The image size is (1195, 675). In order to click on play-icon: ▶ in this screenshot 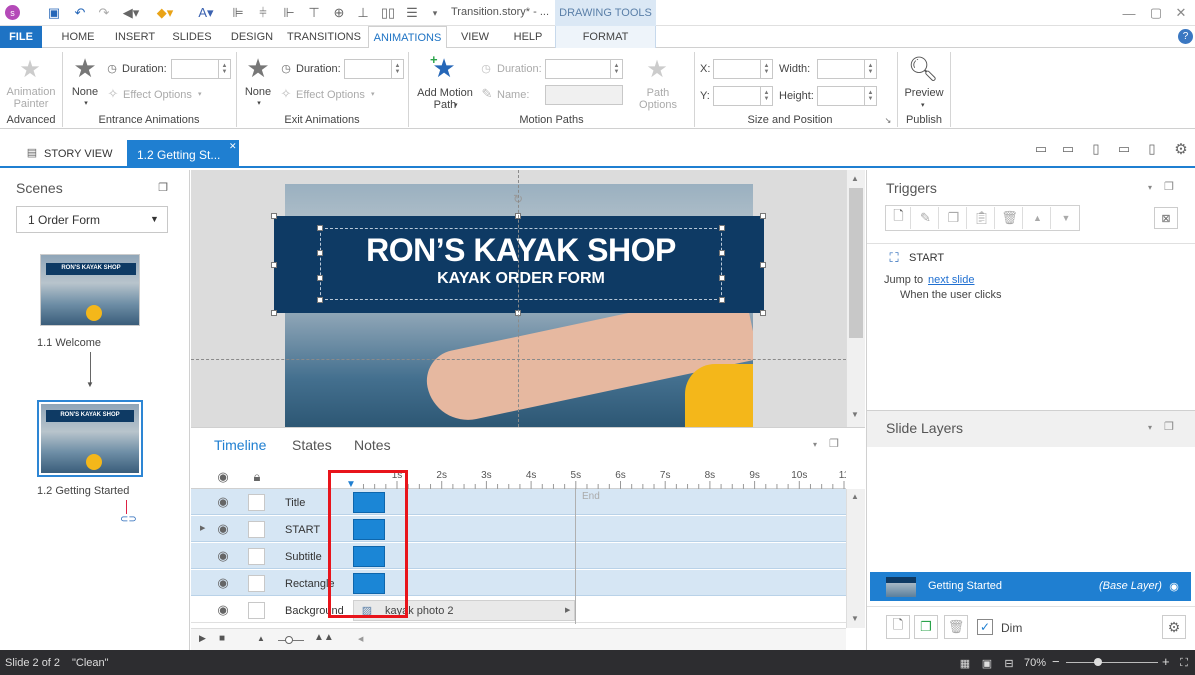, I will do `click(202, 638)`.